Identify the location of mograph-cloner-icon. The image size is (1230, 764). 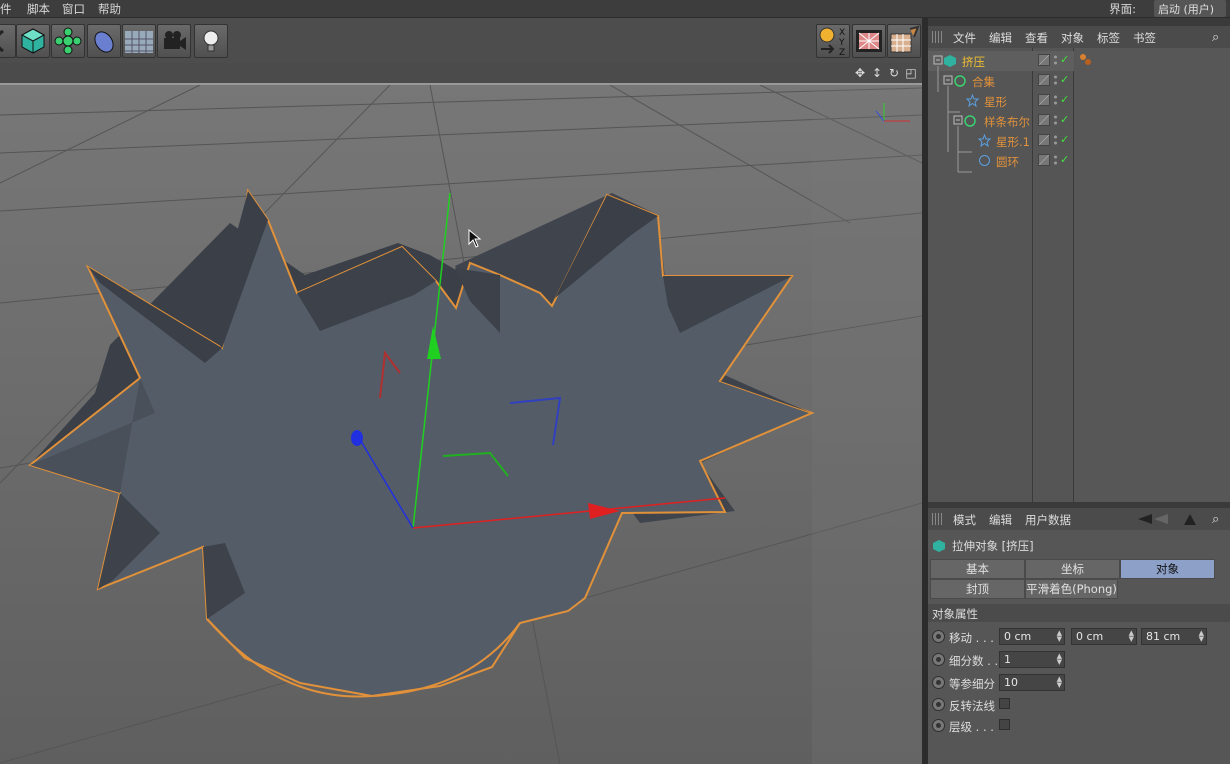
(68, 41).